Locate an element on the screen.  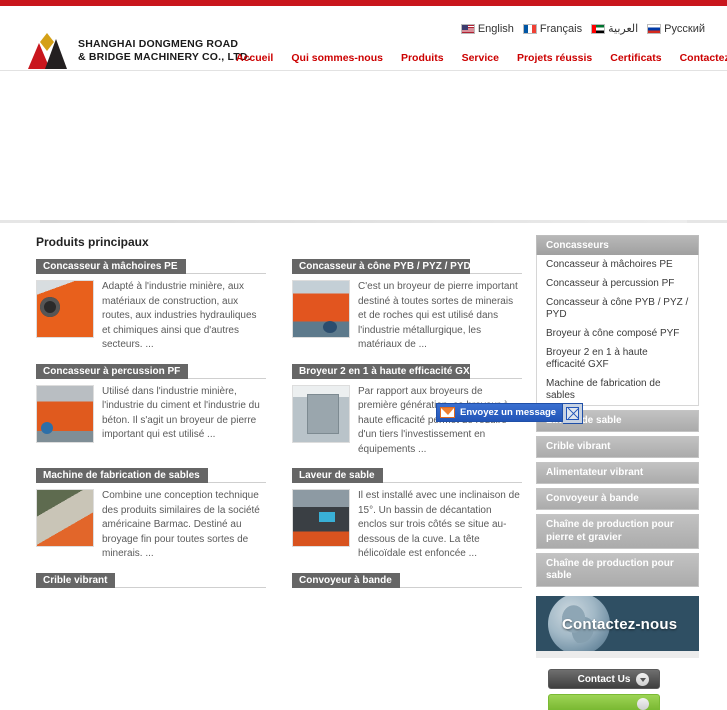
nav-item-projets-reussis: Projets réussis is located at coordinates (554, 58).